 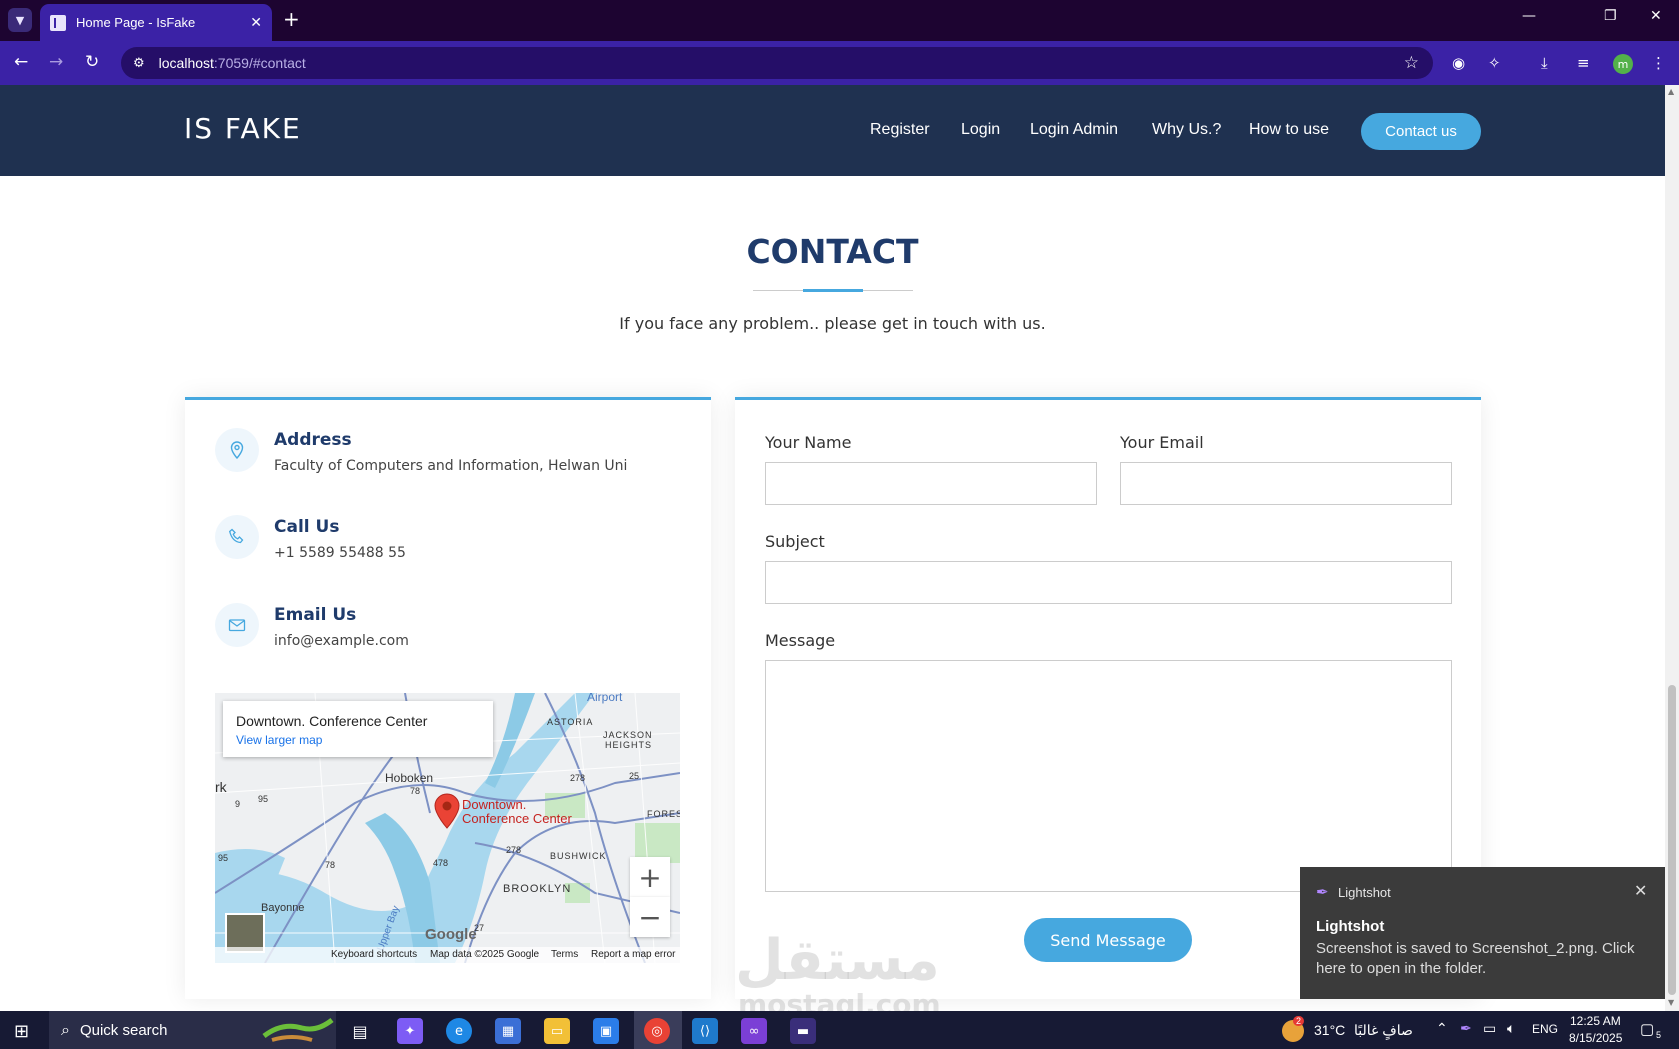 What do you see at coordinates (839, 20) in the screenshot?
I see `browser-tab-bar: ▼ Home Page - IsFake ✕ + — ❐ ✕` at bounding box center [839, 20].